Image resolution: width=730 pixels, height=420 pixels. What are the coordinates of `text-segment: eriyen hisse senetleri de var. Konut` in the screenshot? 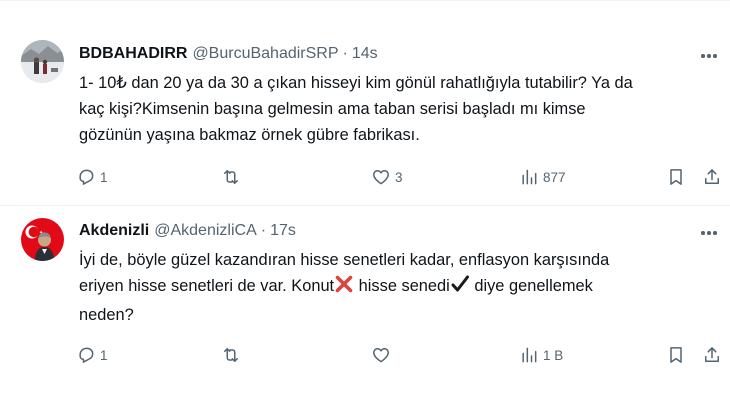 It's located at (207, 286).